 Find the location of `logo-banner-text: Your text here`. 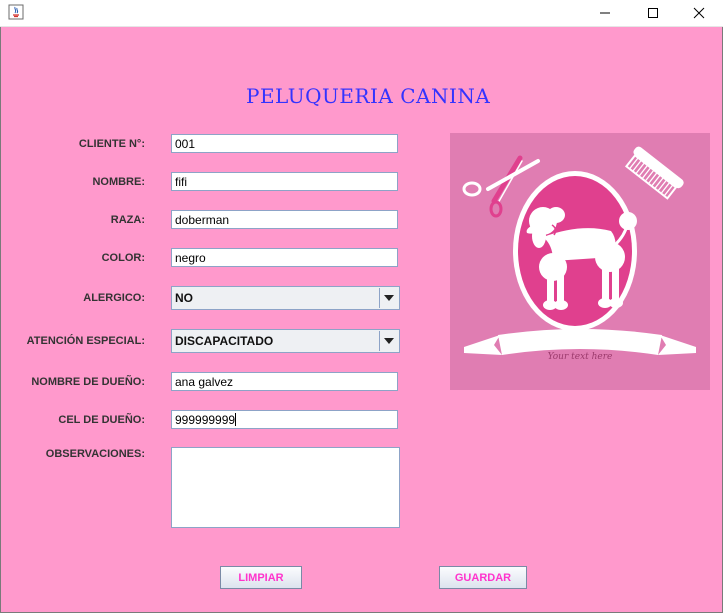

logo-banner-text: Your text here is located at coordinates (580, 357).